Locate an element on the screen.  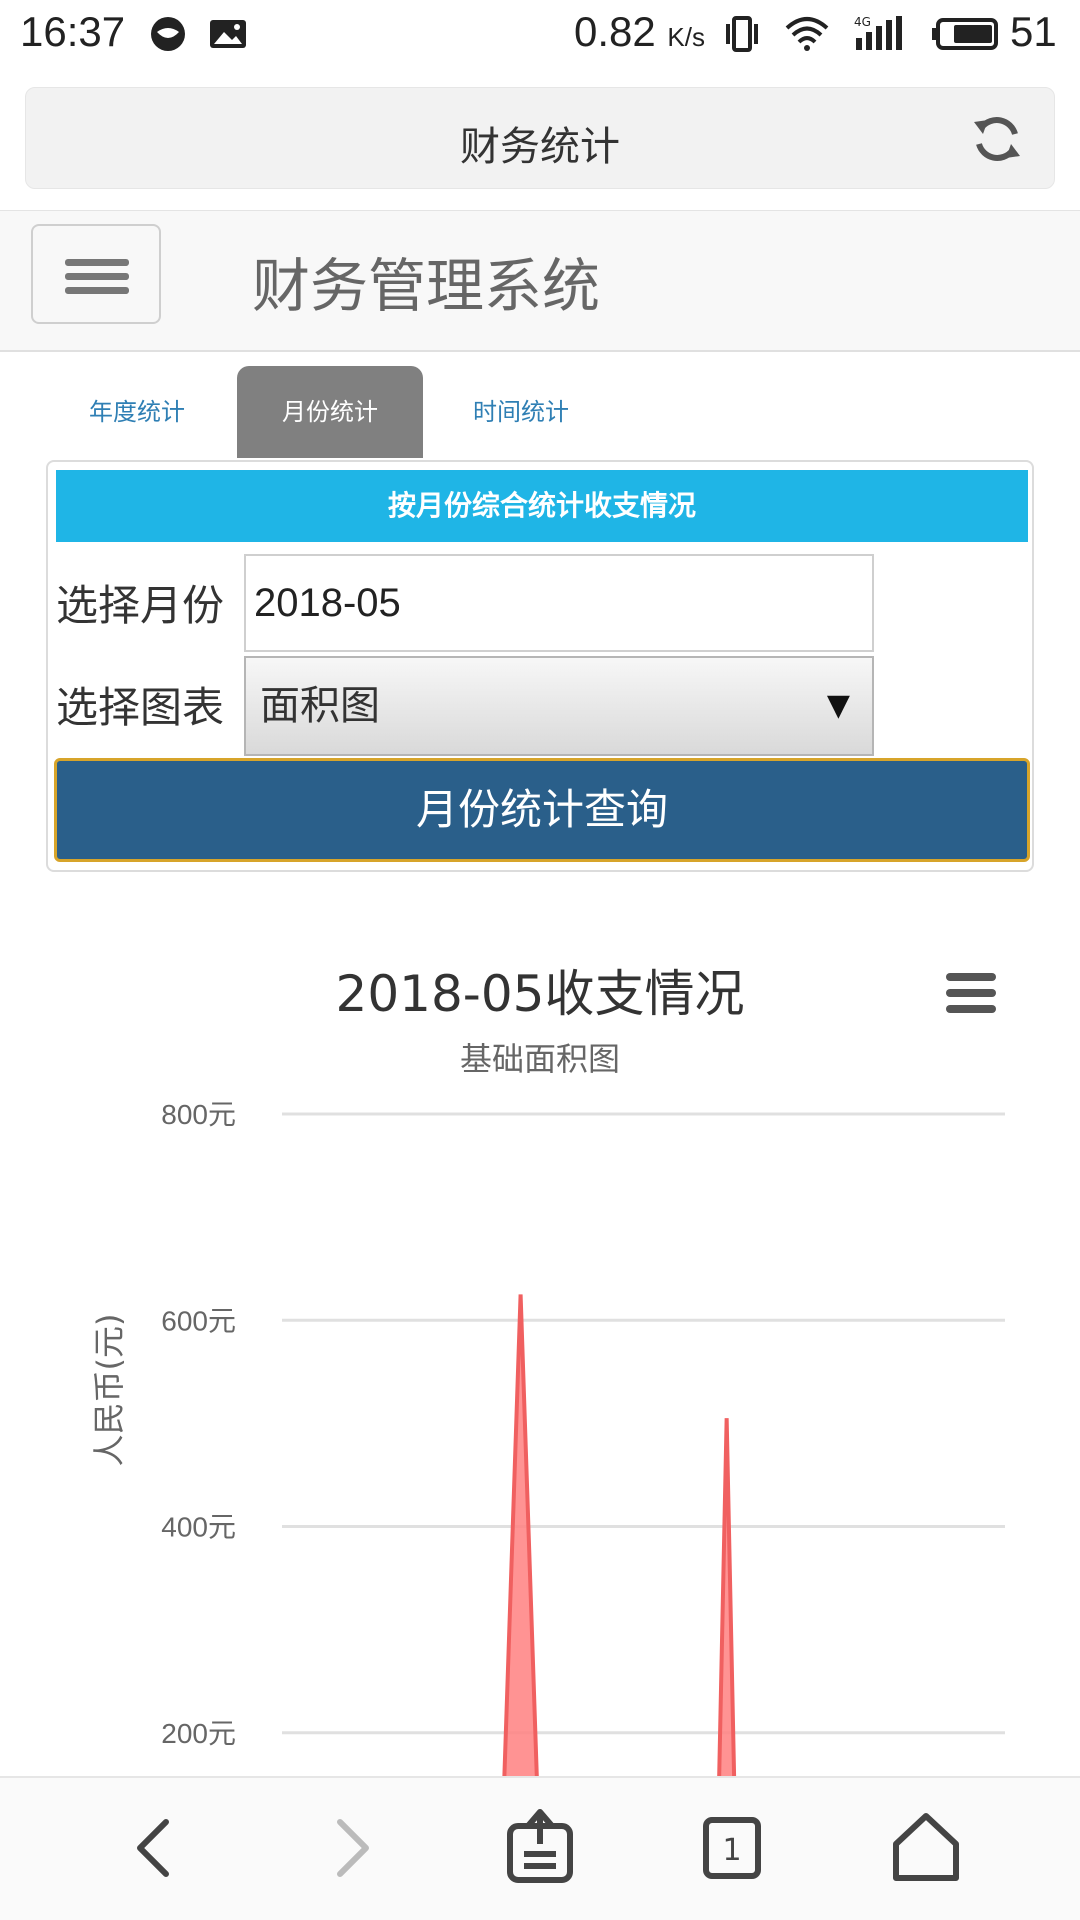
browser-bottom-nav: 1 is located at coordinates (540, 1848).